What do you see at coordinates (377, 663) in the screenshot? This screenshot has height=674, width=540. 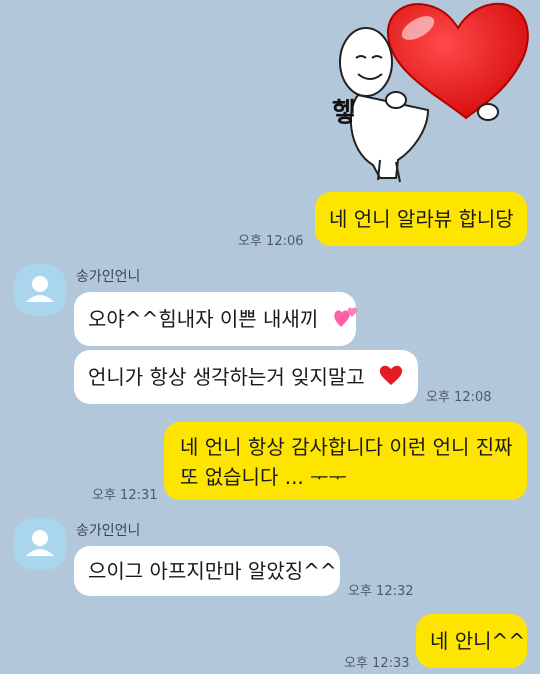 I see `message-time: 오후 12:33` at bounding box center [377, 663].